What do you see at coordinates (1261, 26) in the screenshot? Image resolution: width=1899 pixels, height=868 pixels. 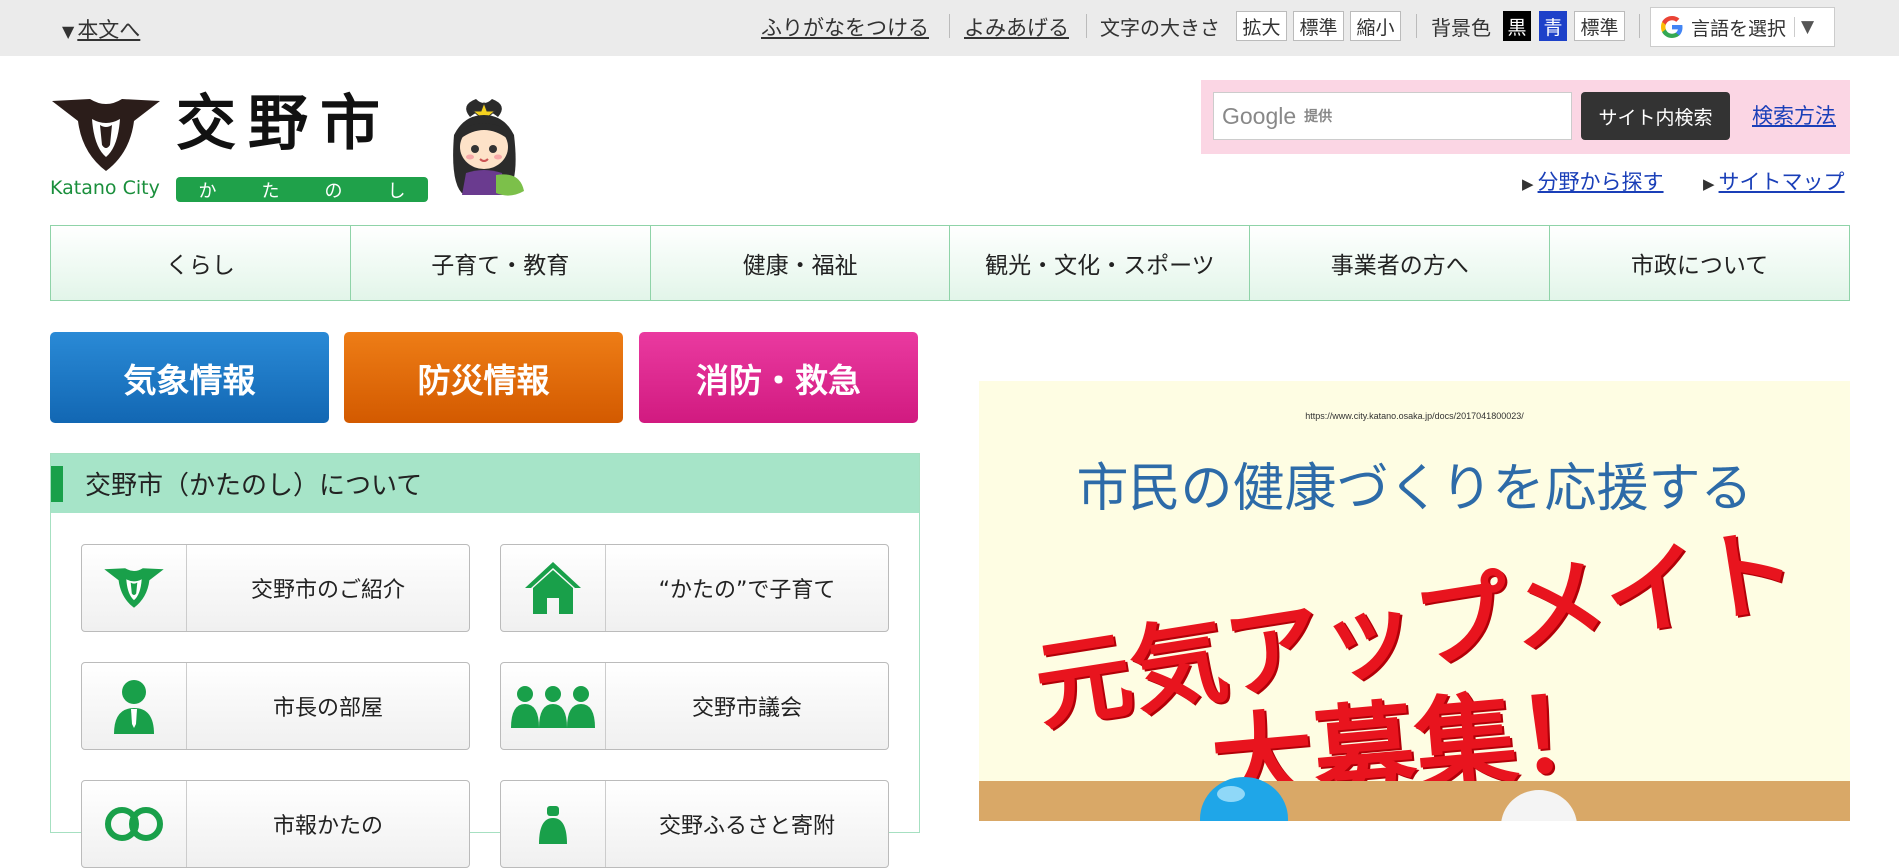 I see `text-size-enlarge-button: 拡大` at bounding box center [1261, 26].